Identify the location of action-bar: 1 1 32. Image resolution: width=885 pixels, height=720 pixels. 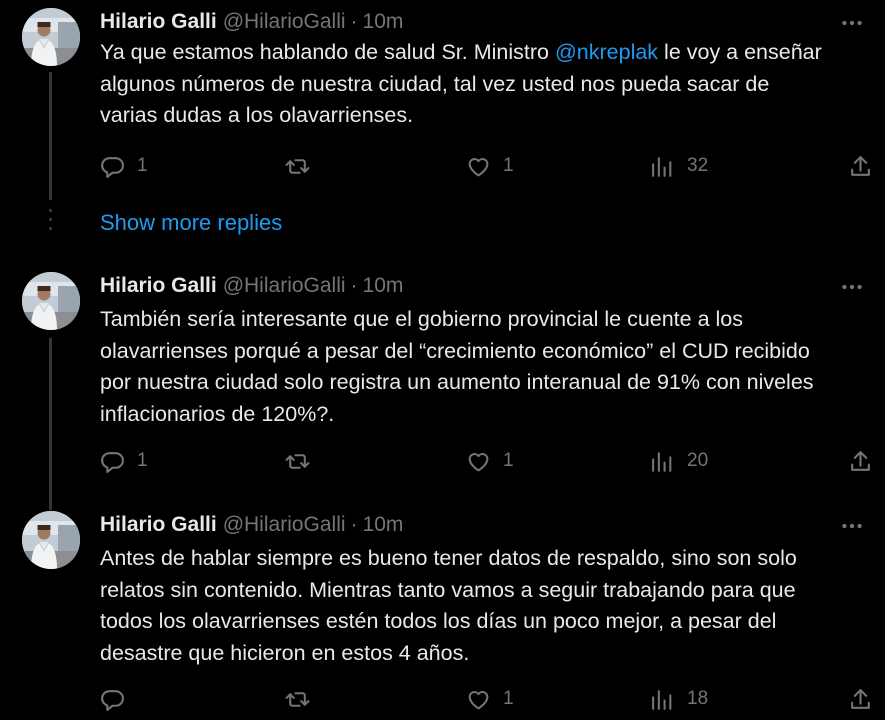
(490, 166).